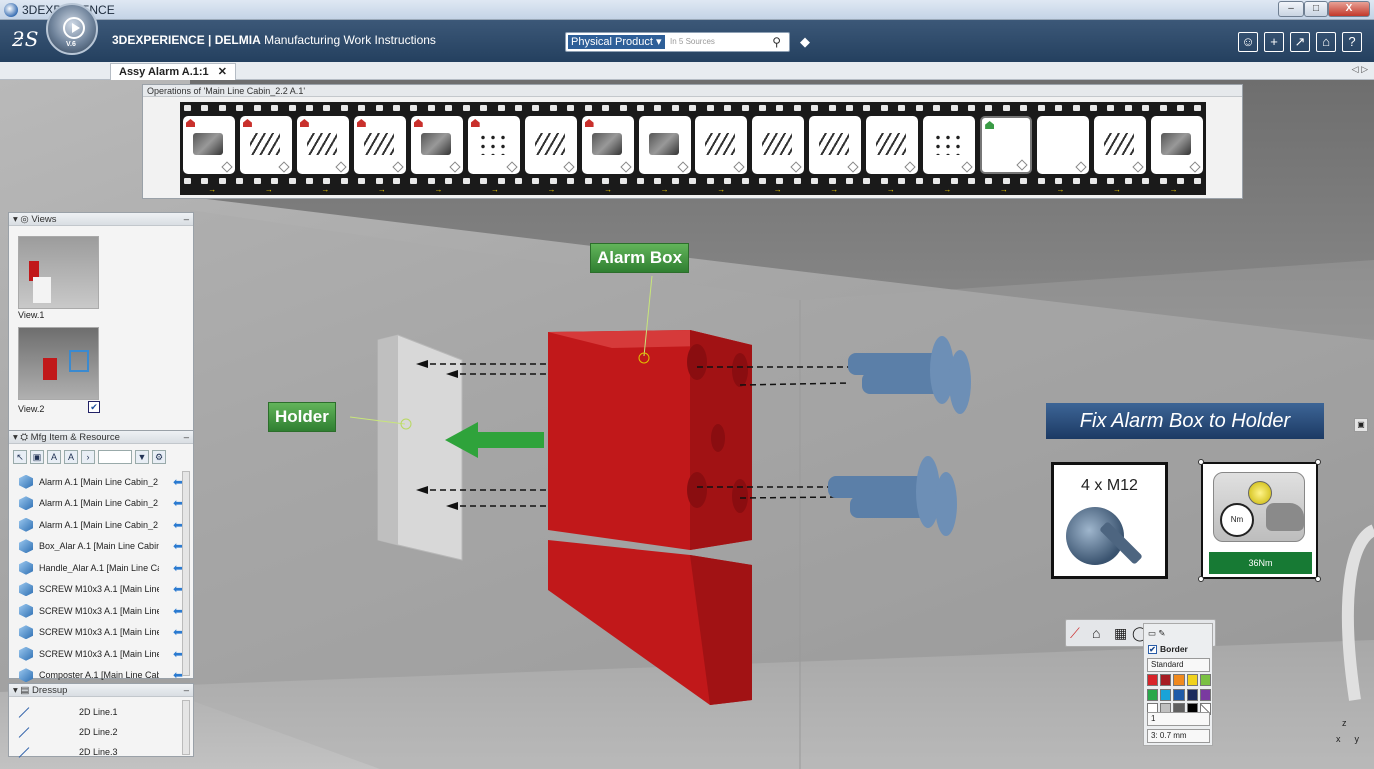 This screenshot has width=1374, height=769. What do you see at coordinates (173, 71) in the screenshot?
I see `tab-assy-alarm: Assy Alarm A.1:1 ✕` at bounding box center [173, 71].